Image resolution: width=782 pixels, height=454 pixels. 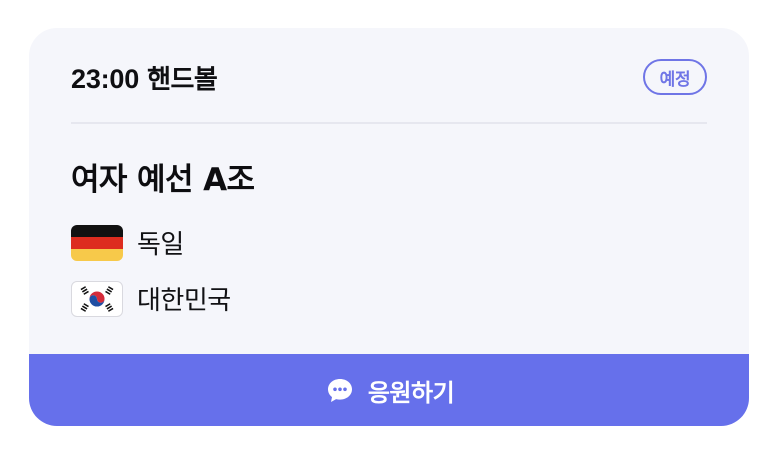 I want to click on match-time-and-sport: 23:00 핸드볼, so click(x=144, y=77).